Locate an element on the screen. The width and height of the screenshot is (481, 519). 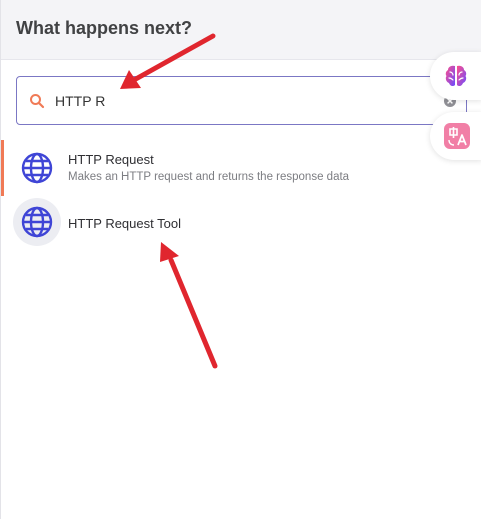
translate-icon is located at coordinates (457, 136).